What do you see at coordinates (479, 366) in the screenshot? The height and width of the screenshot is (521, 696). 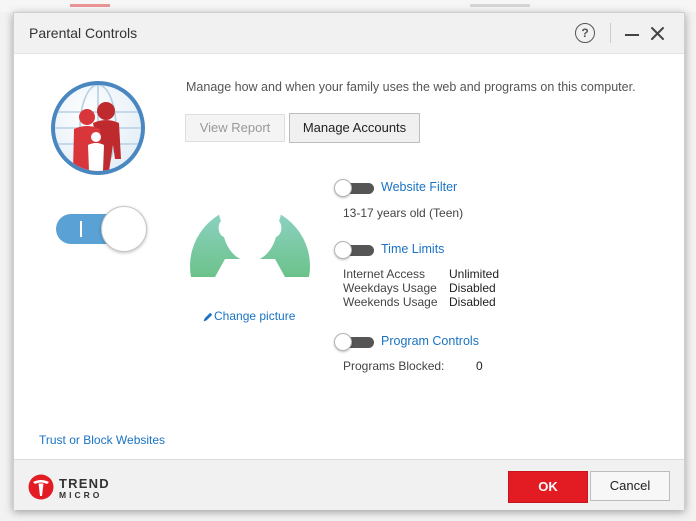 I see `programs-blocked-count: 0` at bounding box center [479, 366].